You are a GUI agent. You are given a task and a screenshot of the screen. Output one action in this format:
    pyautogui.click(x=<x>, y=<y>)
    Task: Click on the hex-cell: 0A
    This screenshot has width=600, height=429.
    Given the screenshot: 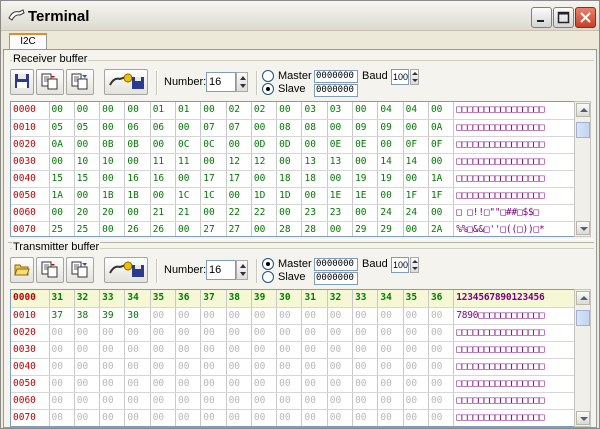 What is the action you would take?
    pyautogui.click(x=441, y=128)
    